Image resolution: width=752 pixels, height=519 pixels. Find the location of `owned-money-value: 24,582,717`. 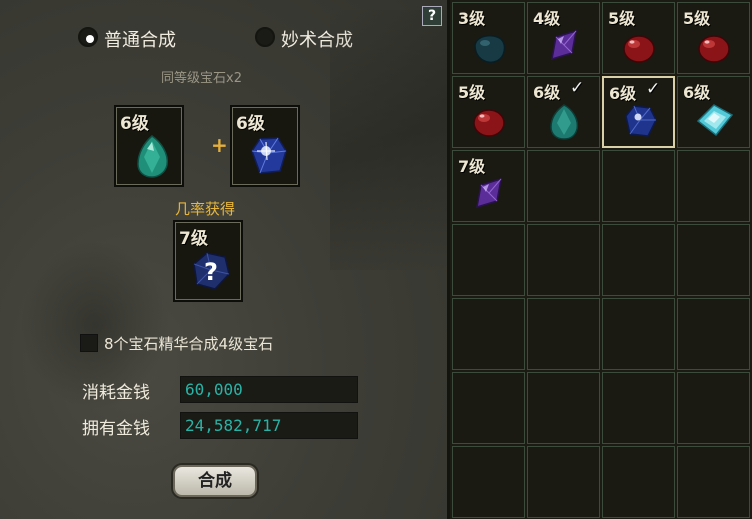

owned-money-value: 24,582,717 is located at coordinates (233, 425).